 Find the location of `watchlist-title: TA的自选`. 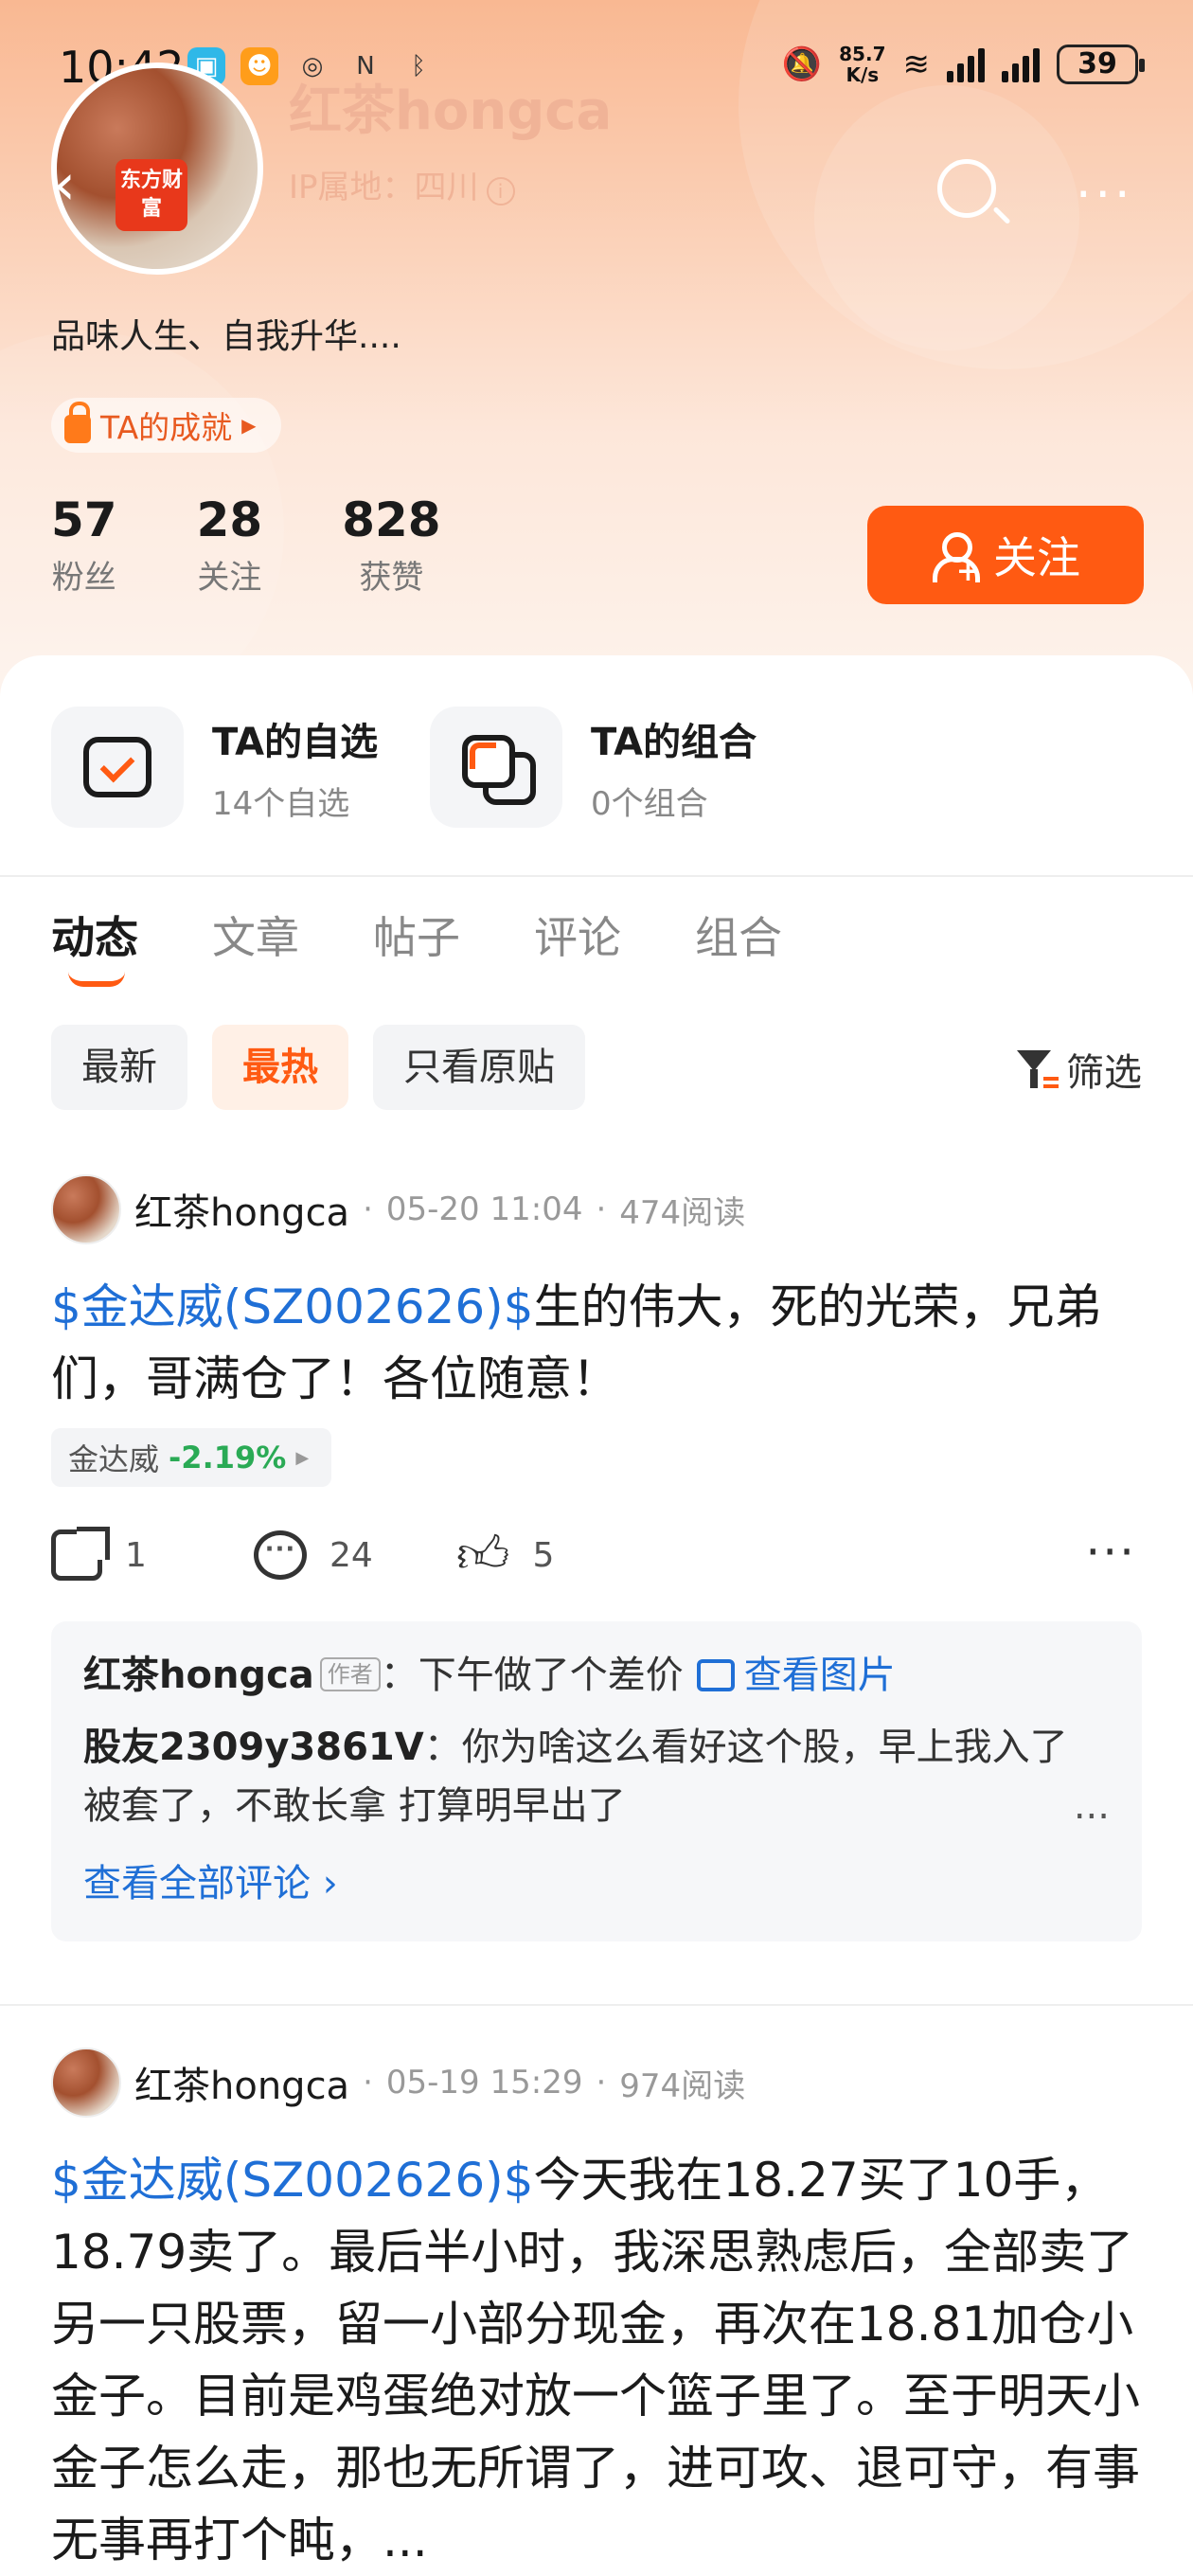

watchlist-title: TA的自选 is located at coordinates (295, 742).